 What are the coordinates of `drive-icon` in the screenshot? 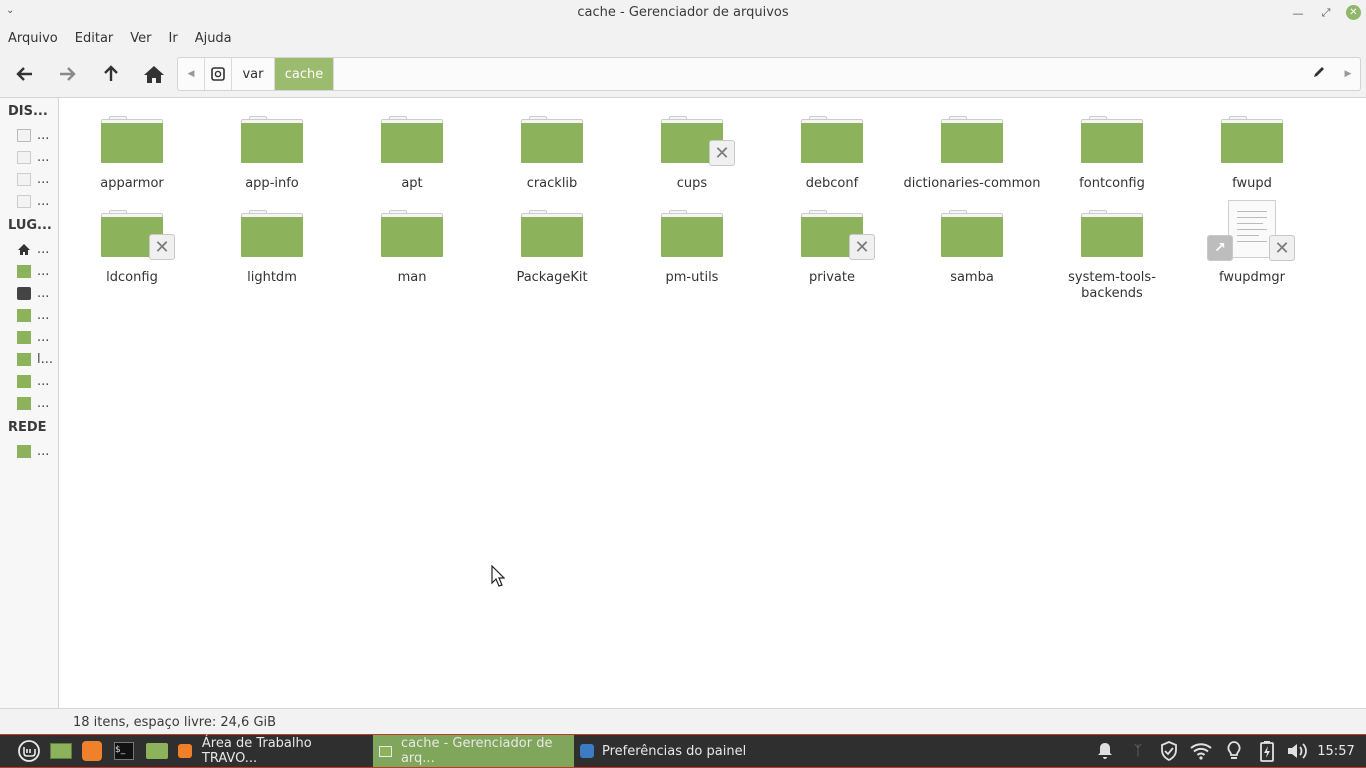 It's located at (24, 157).